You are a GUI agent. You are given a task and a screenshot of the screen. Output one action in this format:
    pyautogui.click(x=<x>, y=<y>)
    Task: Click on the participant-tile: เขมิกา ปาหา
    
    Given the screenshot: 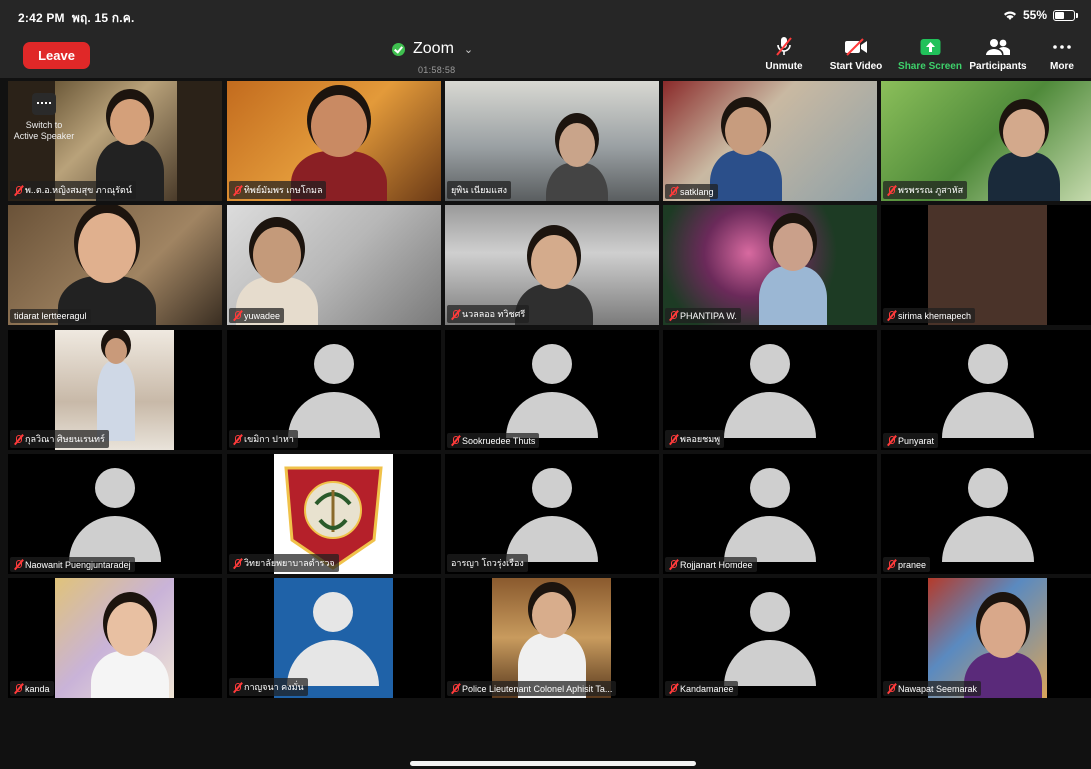 What is the action you would take?
    pyautogui.click(x=334, y=390)
    